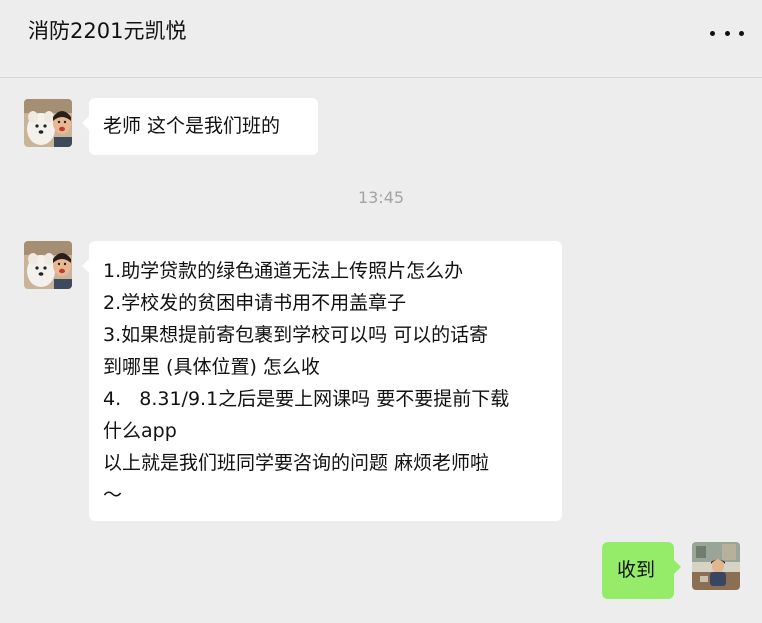 The height and width of the screenshot is (623, 762). What do you see at coordinates (140, 431) in the screenshot?
I see `message-line: 什么app` at bounding box center [140, 431].